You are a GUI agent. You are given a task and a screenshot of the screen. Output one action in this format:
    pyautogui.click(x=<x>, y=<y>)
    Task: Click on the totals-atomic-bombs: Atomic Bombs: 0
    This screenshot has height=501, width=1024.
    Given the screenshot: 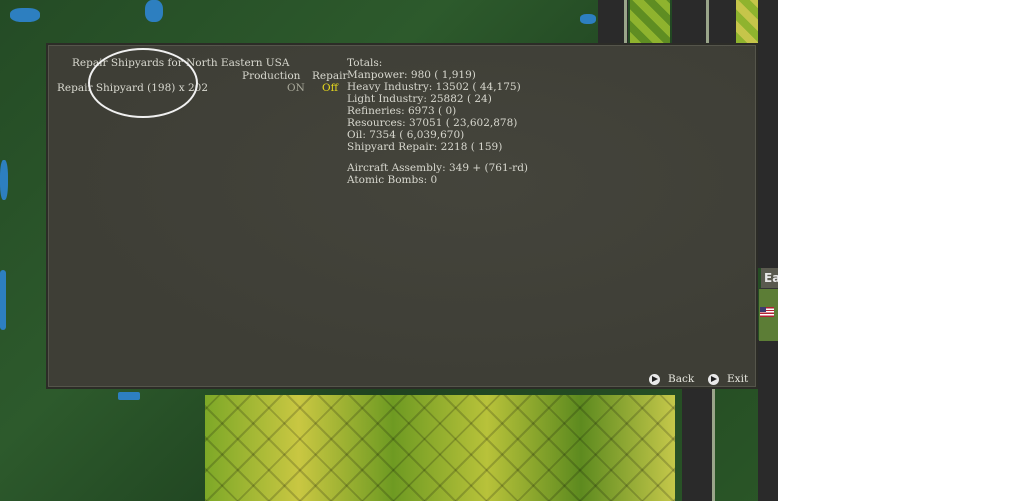 What is the action you would take?
    pyautogui.click(x=392, y=180)
    